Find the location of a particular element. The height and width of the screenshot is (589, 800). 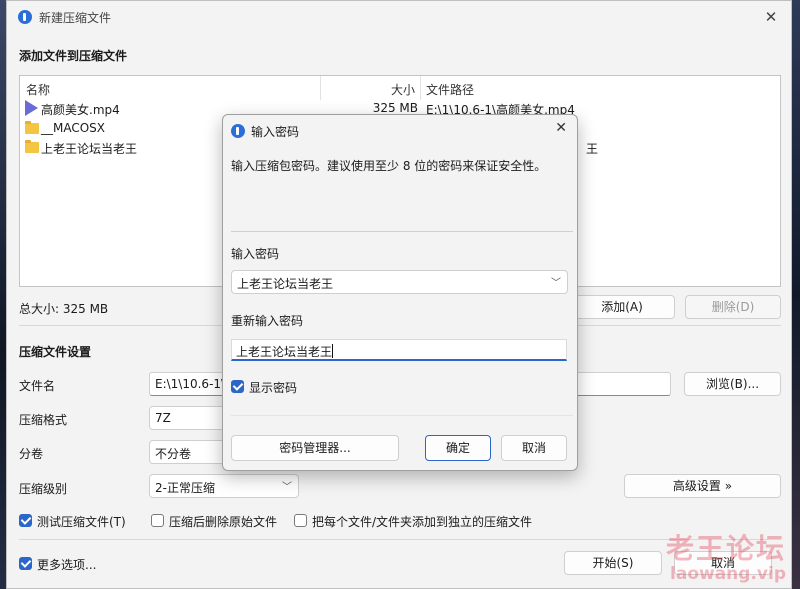

password-hint-text: 输入压缩包密码。建议使用至少 8 位的密码来保证安全性。 is located at coordinates (389, 166).